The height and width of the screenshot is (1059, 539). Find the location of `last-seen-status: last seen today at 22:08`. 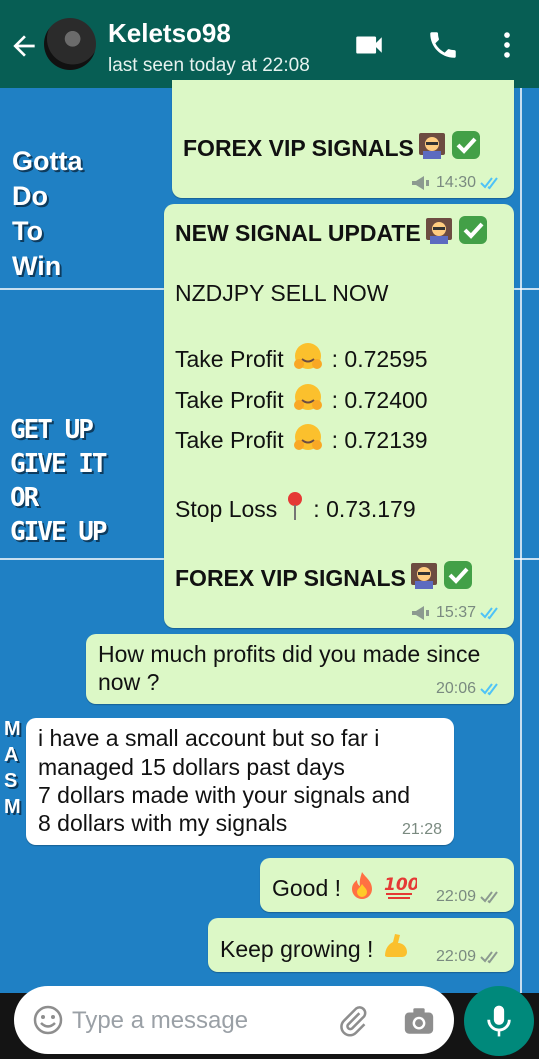

last-seen-status: last seen today at 22:08 is located at coordinates (209, 65).